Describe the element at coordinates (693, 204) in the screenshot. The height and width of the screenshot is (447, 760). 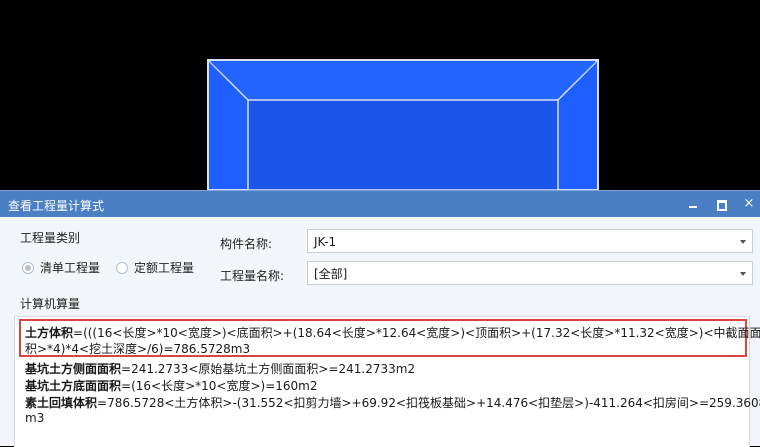
I see `minimize-icon` at that location.